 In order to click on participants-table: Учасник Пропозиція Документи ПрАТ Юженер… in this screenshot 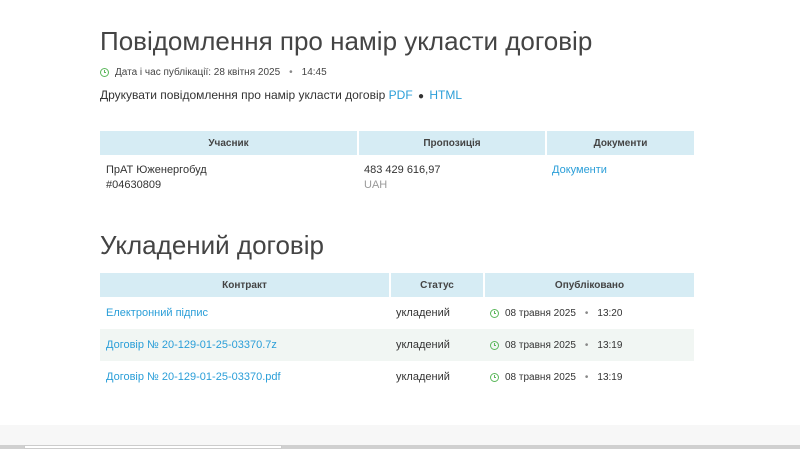, I will do `click(397, 166)`.